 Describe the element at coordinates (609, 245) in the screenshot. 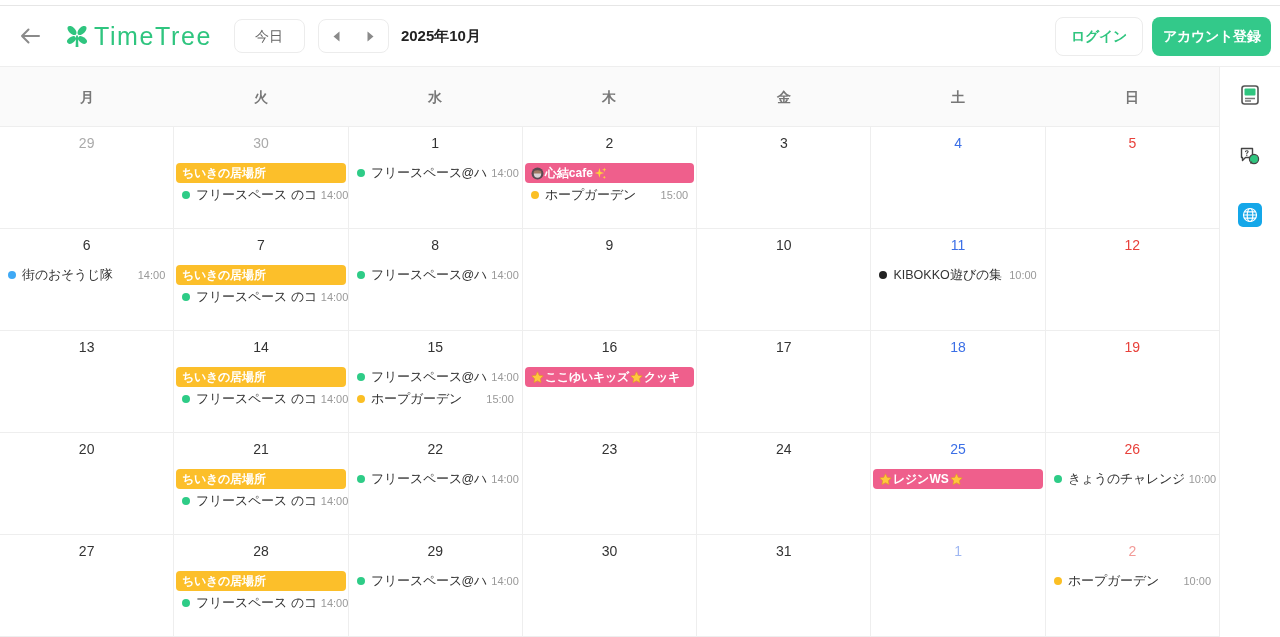

I see `day-number: 9` at that location.